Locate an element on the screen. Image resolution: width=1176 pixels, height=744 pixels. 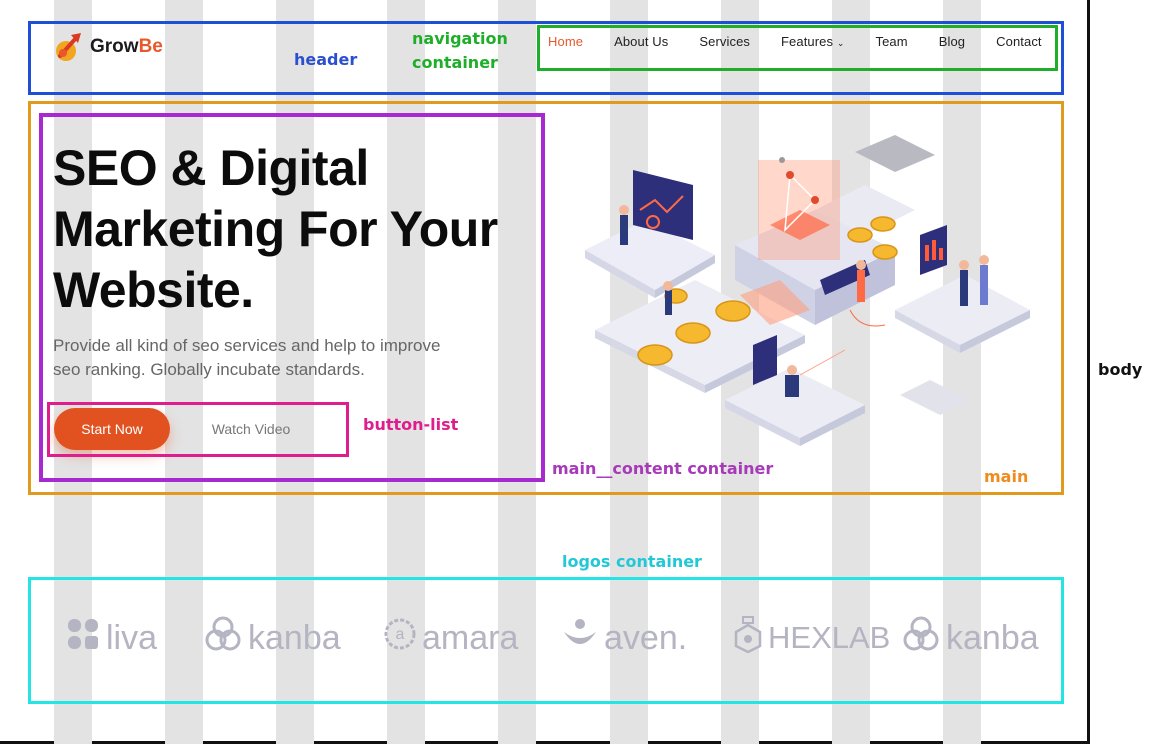
nav-services: Services is located at coordinates (724, 41).